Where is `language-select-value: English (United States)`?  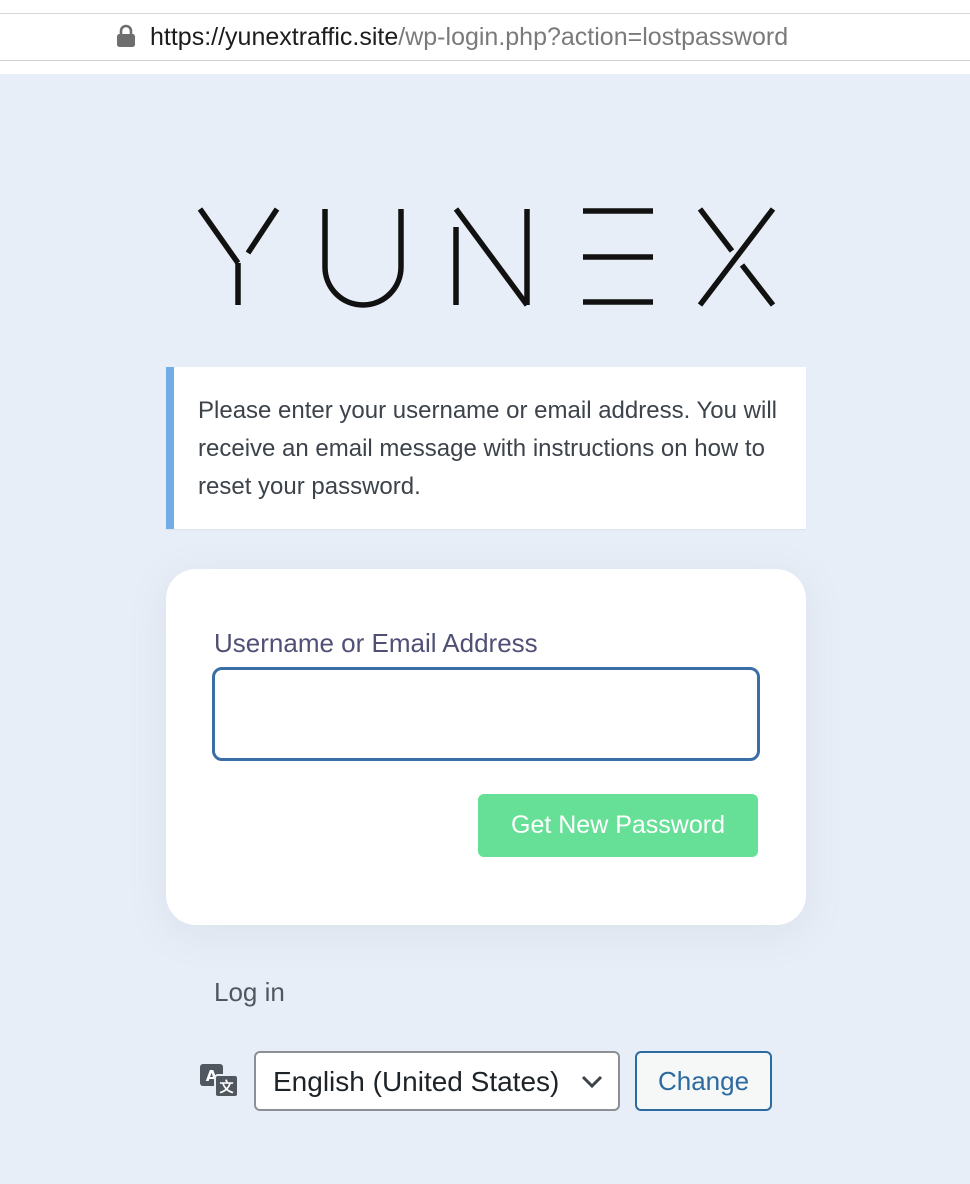
language-select-value: English (United States) is located at coordinates (416, 1081).